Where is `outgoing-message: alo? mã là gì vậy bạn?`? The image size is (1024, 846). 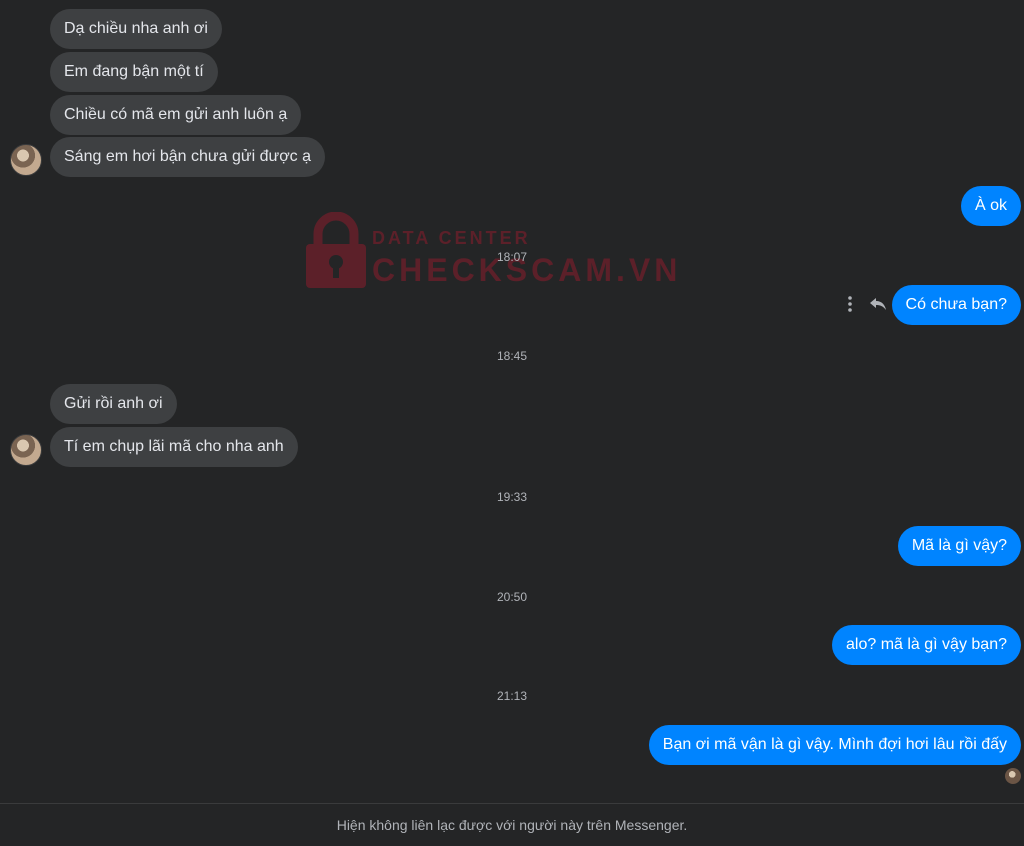
outgoing-message: alo? mã là gì vậy bạn? is located at coordinates (926, 645).